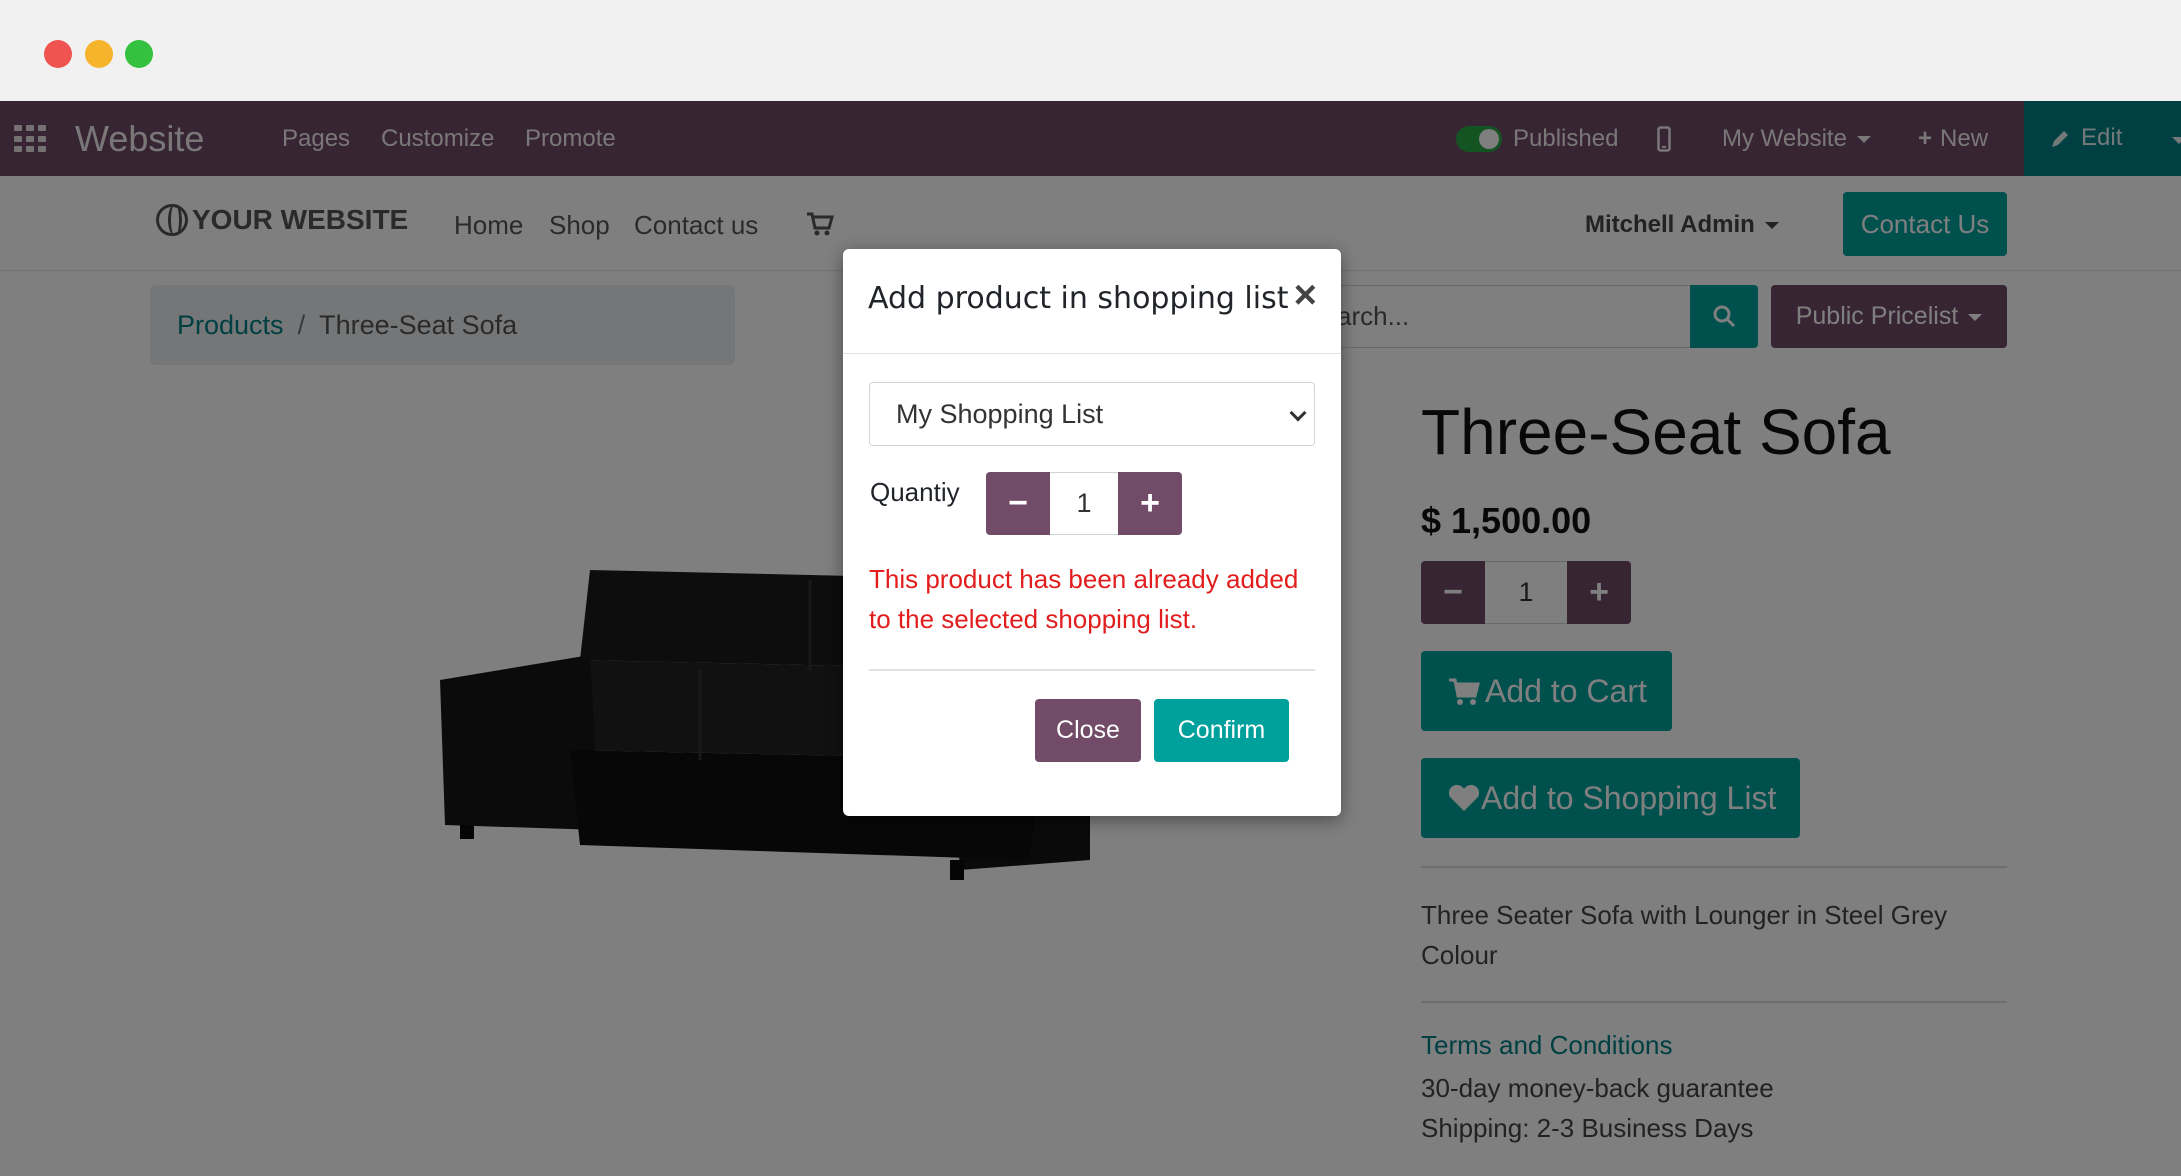  Describe the element at coordinates (1298, 413) in the screenshot. I see `chevron-down-icon` at that location.